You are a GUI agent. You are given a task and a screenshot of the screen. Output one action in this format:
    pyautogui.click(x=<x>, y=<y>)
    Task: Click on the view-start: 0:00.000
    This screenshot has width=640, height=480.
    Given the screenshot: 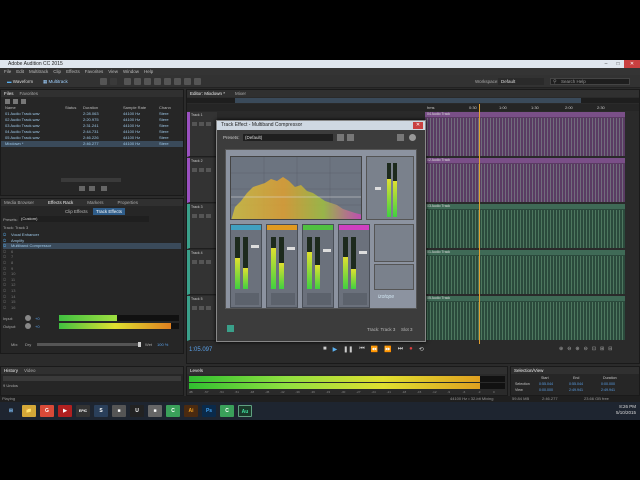 What is the action you would take?
    pyautogui.click(x=546, y=390)
    